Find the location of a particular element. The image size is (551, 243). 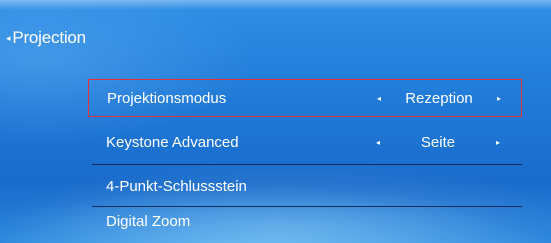

back-arrow-icon: ◂ is located at coordinates (8, 37).